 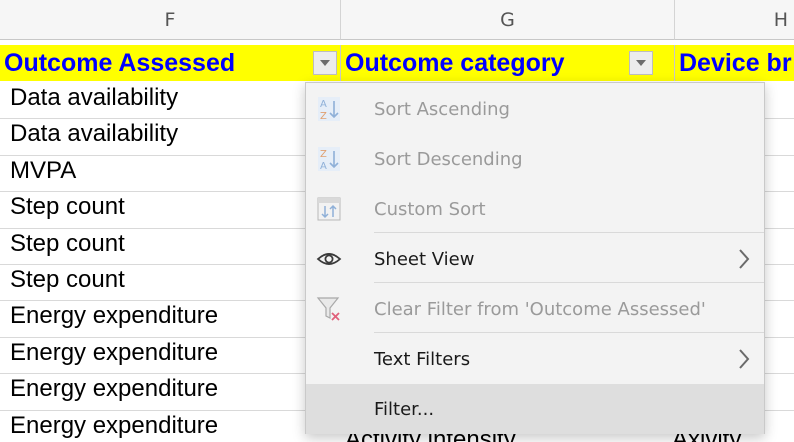 I want to click on eye-icon, so click(x=329, y=259).